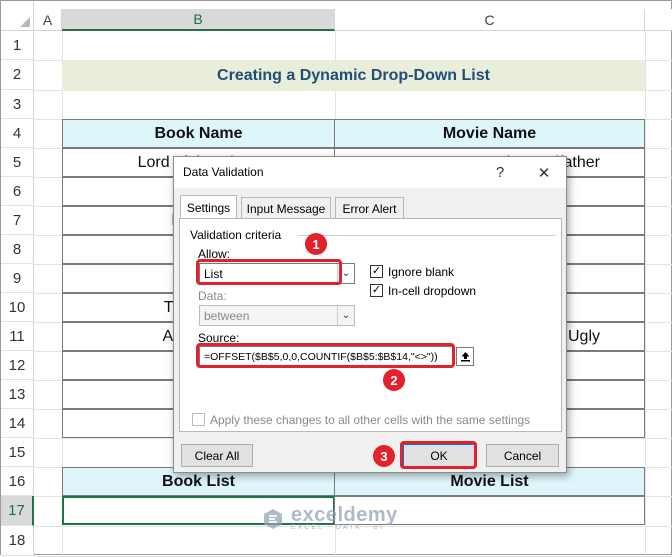  What do you see at coordinates (490, 20) in the screenshot?
I see `column-header-c: C` at bounding box center [490, 20].